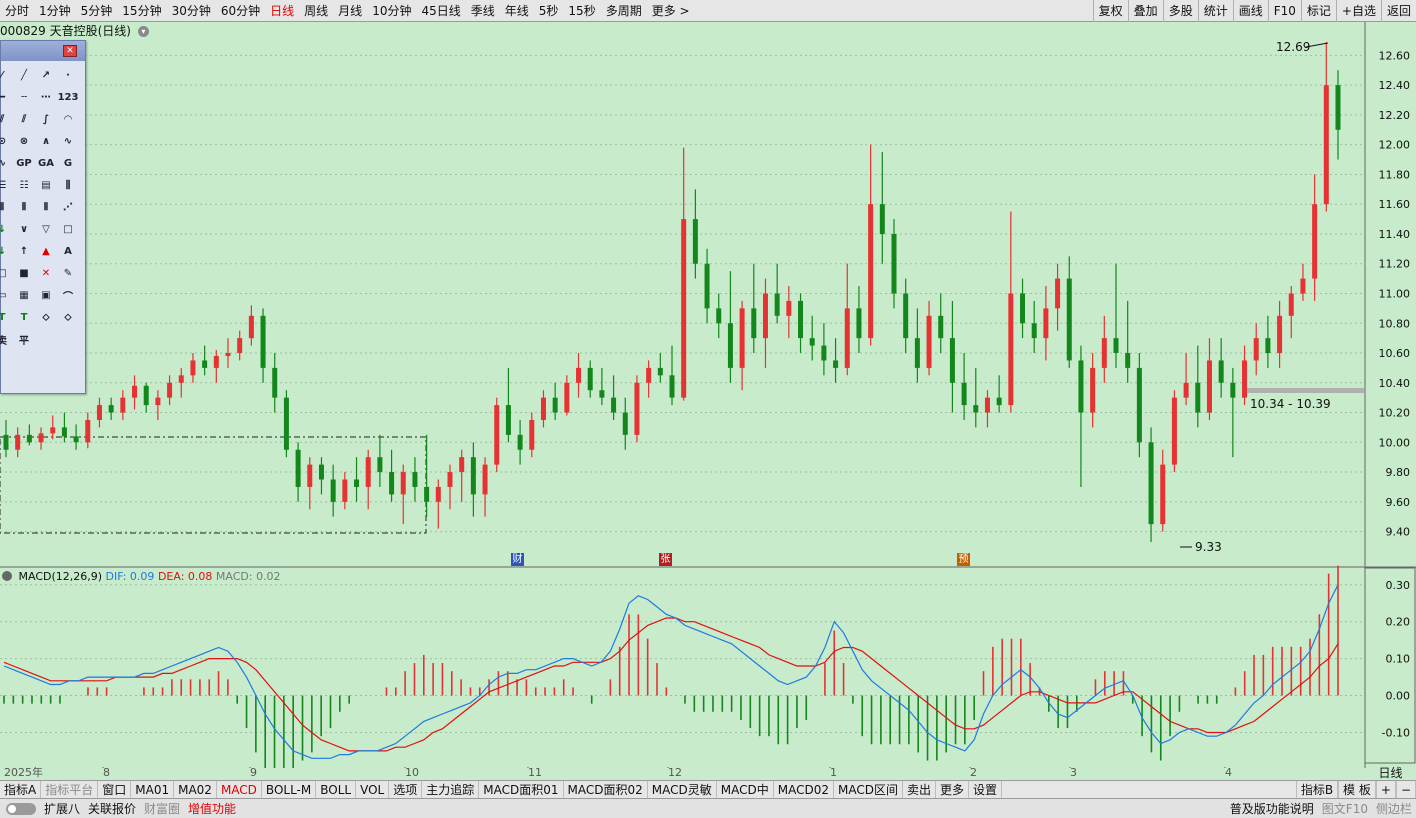 The width and height of the screenshot is (1416, 818). Describe the element at coordinates (671, 11) in the screenshot. I see `period-16: 更多 >` at that location.